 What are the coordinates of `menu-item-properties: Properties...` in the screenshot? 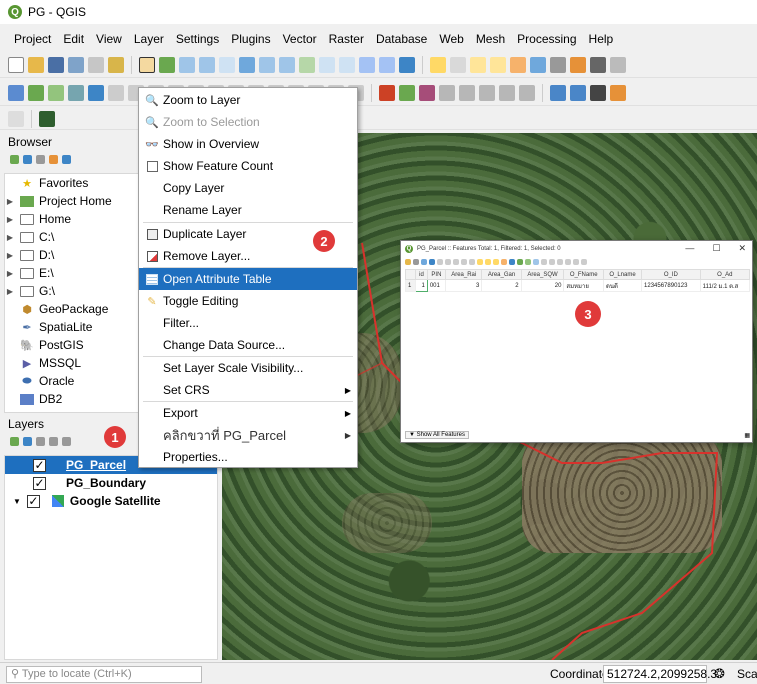 It's located at (248, 457).